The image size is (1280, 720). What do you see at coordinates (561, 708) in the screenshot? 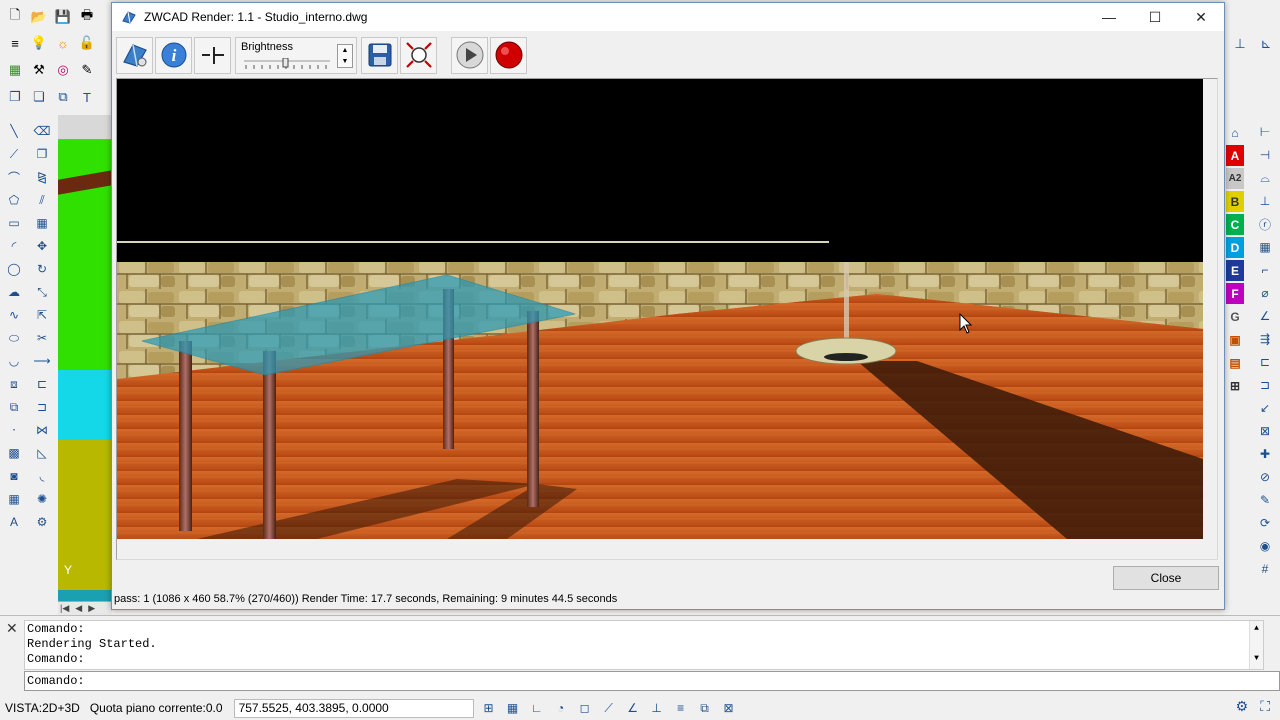
I see `polar-icon: ◔` at bounding box center [561, 708].